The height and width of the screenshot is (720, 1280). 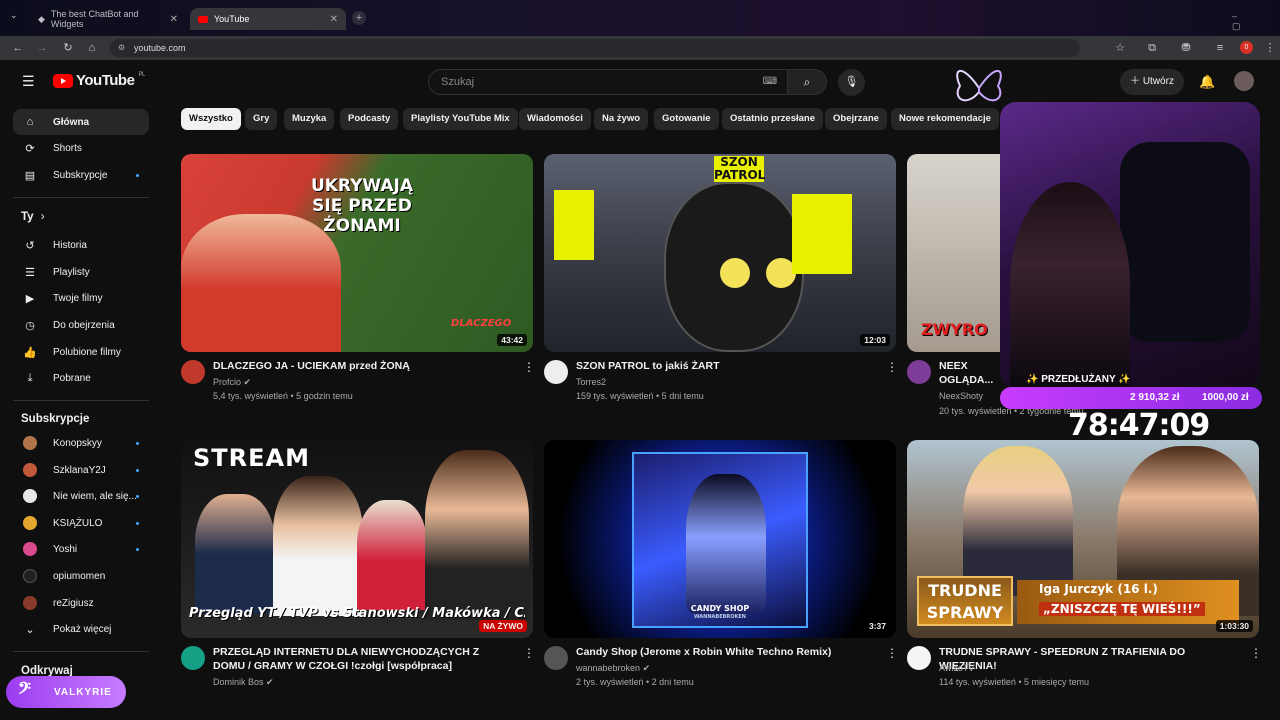 I want to click on show-more-button: ⌄ Pokaż więcej, so click(x=81, y=629).